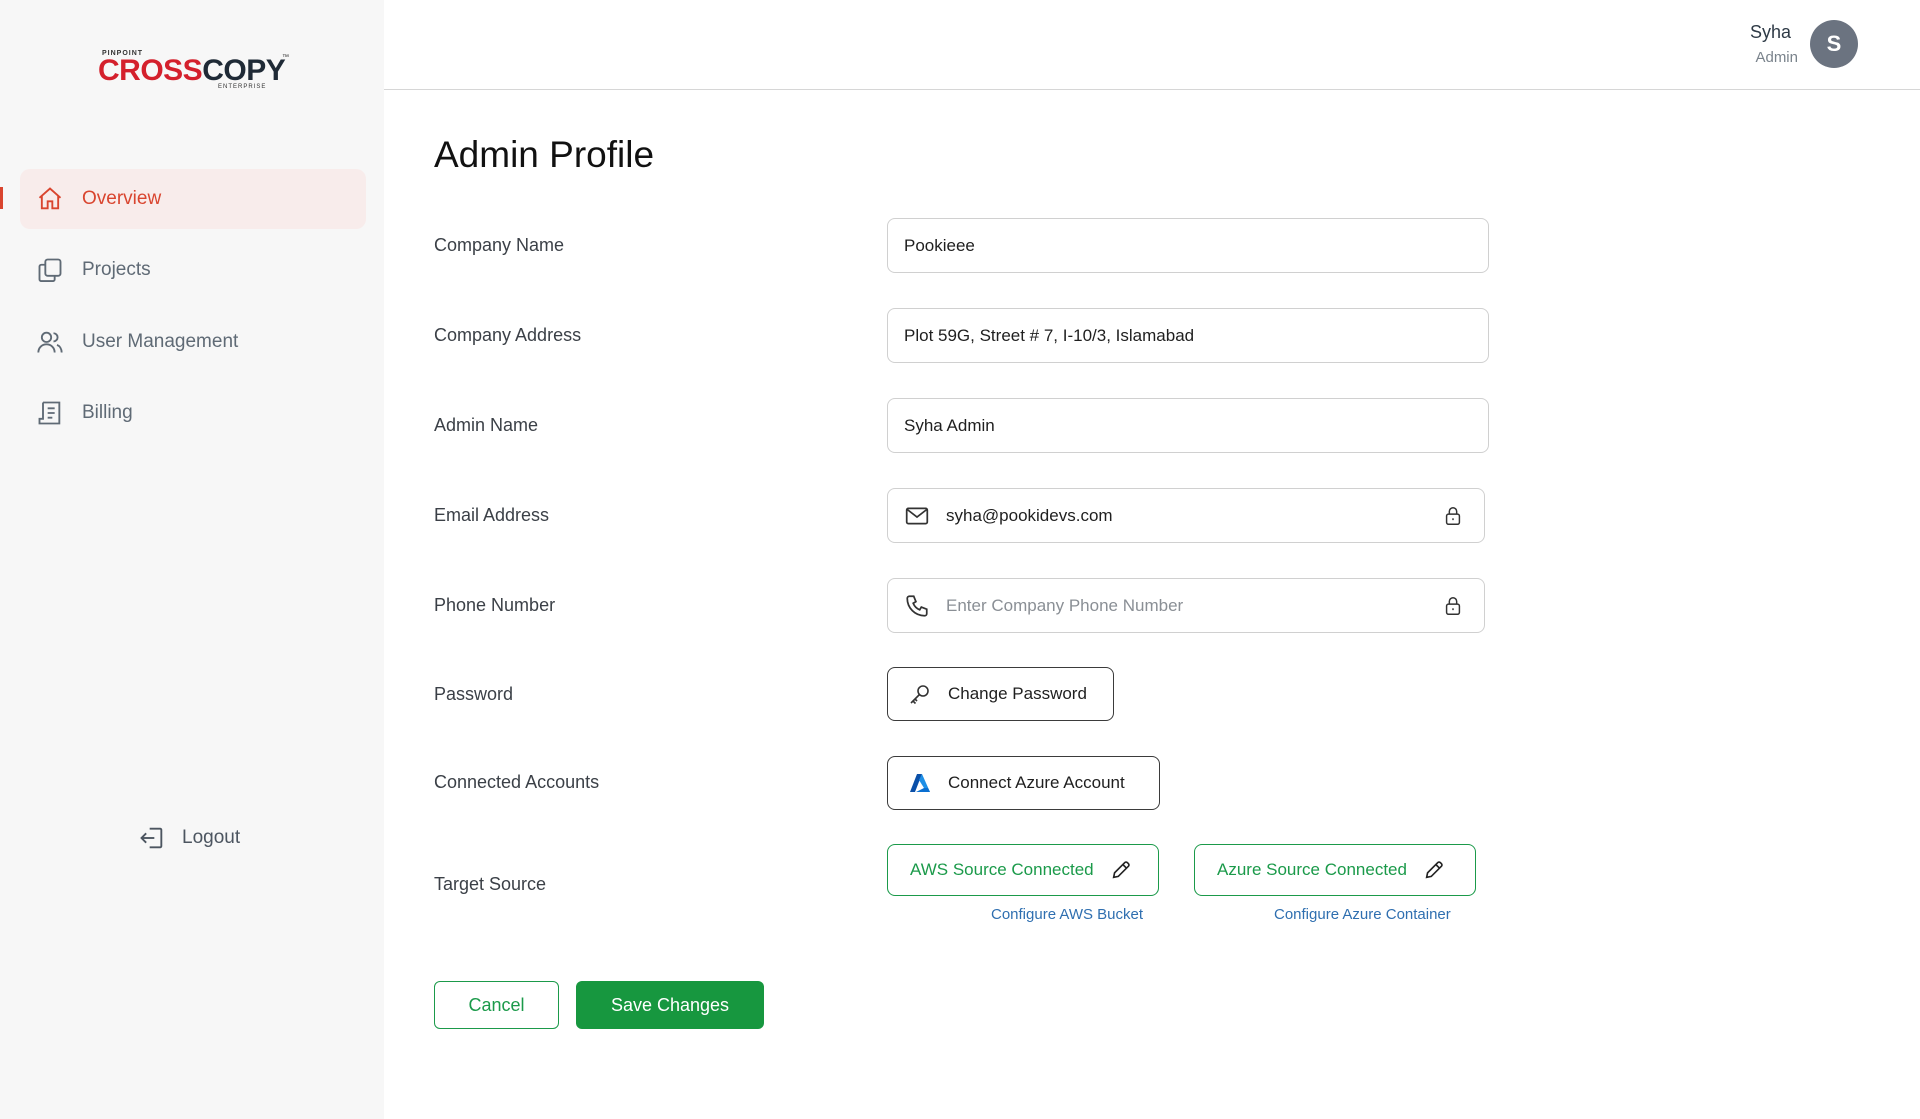 The height and width of the screenshot is (1119, 1920). What do you see at coordinates (160, 341) in the screenshot?
I see `sidebar-item-label: User Management` at bounding box center [160, 341].